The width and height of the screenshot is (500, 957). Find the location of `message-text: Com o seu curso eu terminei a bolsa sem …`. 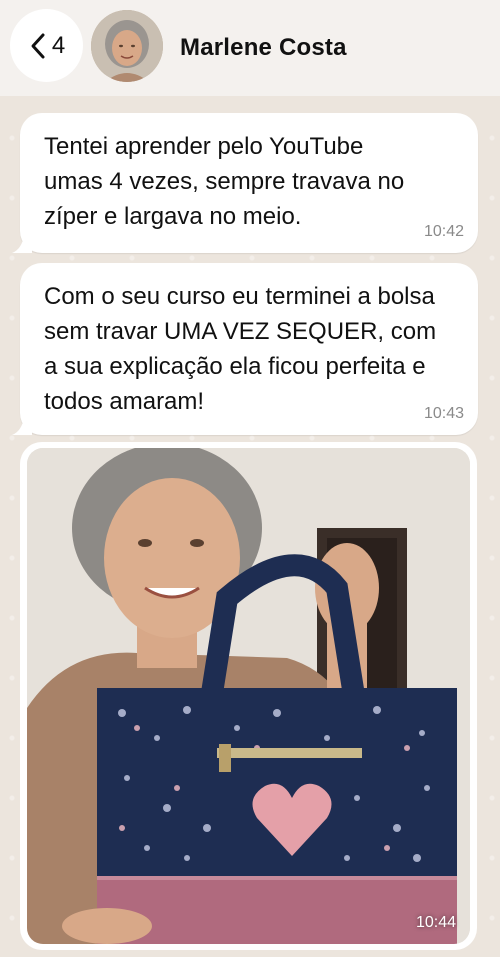

message-text: Com o seu curso eu terminei a bolsa sem … is located at coordinates (240, 349).